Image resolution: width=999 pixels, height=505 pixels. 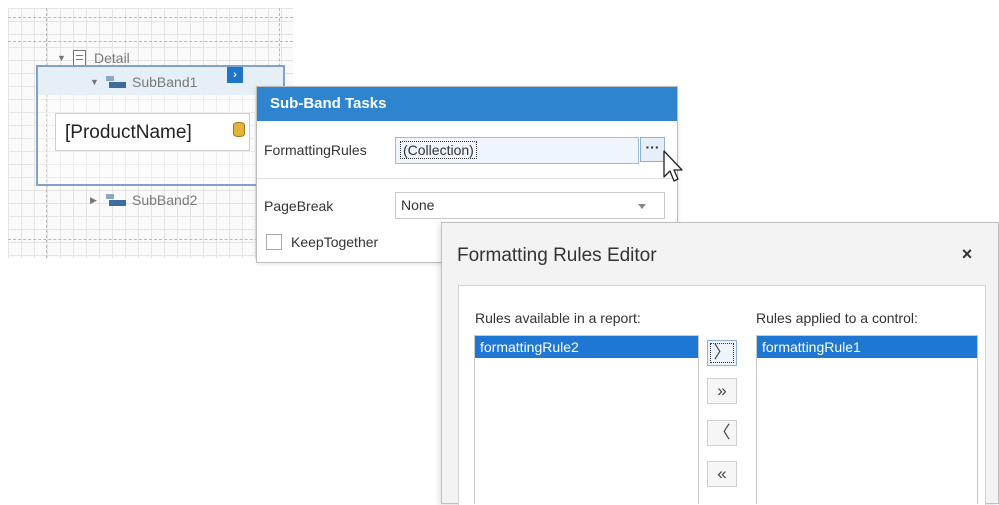 I want to click on available-rules-list: formattingRule2, so click(x=586, y=419).